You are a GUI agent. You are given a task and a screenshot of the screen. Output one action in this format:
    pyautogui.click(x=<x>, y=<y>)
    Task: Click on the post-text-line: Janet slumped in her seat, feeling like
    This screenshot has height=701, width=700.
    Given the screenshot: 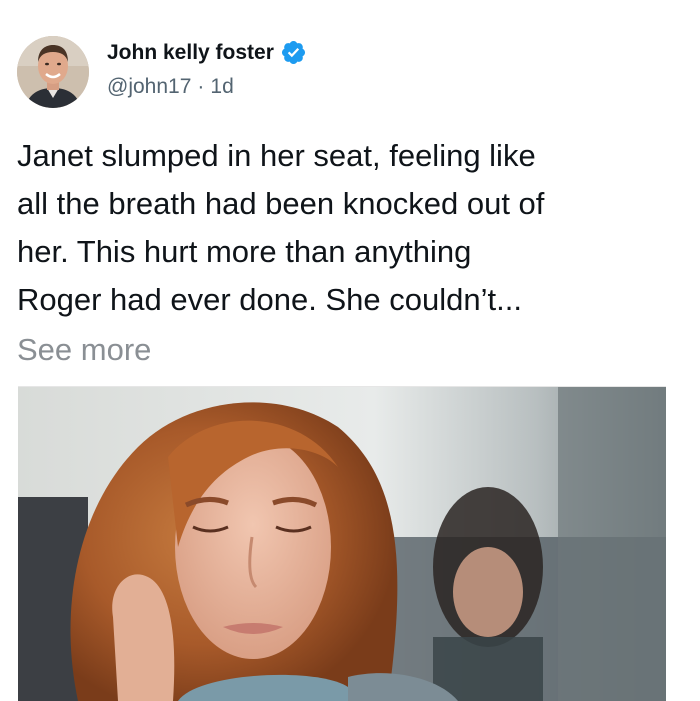 What is the action you would take?
    pyautogui.click(x=276, y=155)
    